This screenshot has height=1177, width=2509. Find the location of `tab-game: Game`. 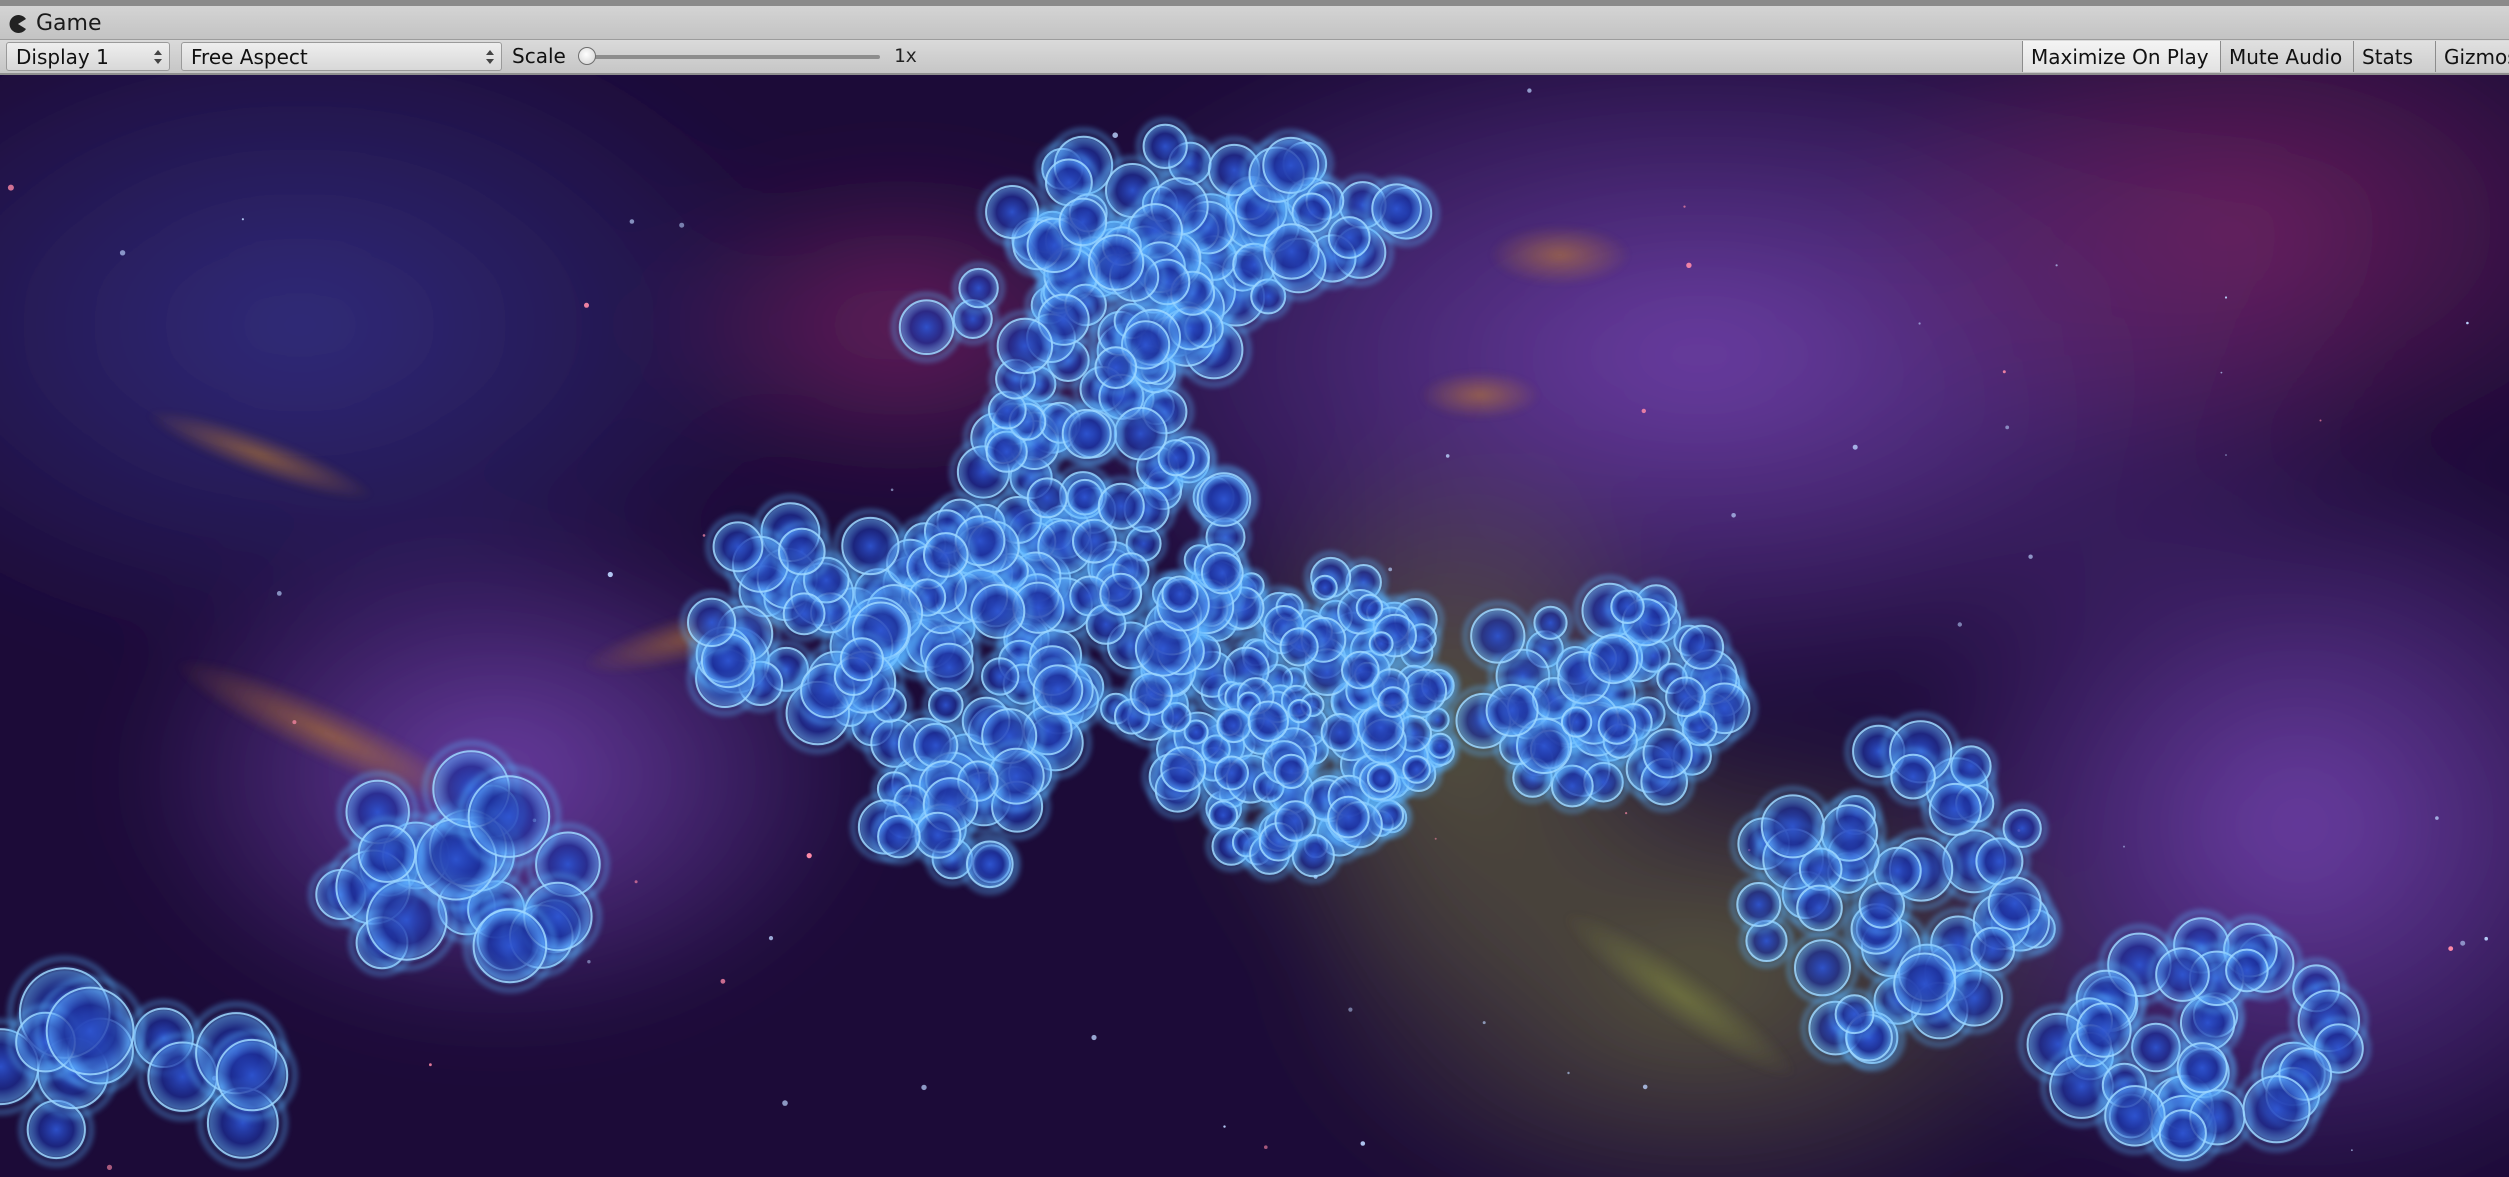

tab-game: Game is located at coordinates (55, 23).